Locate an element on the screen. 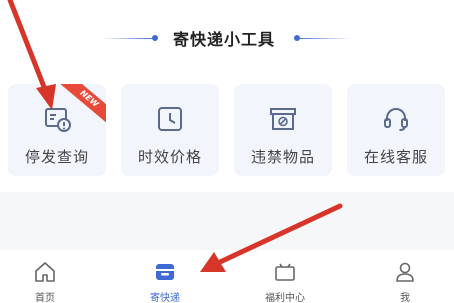 This screenshot has width=454, height=303. tool-card-time-price: 时效价格 is located at coordinates (170, 130).